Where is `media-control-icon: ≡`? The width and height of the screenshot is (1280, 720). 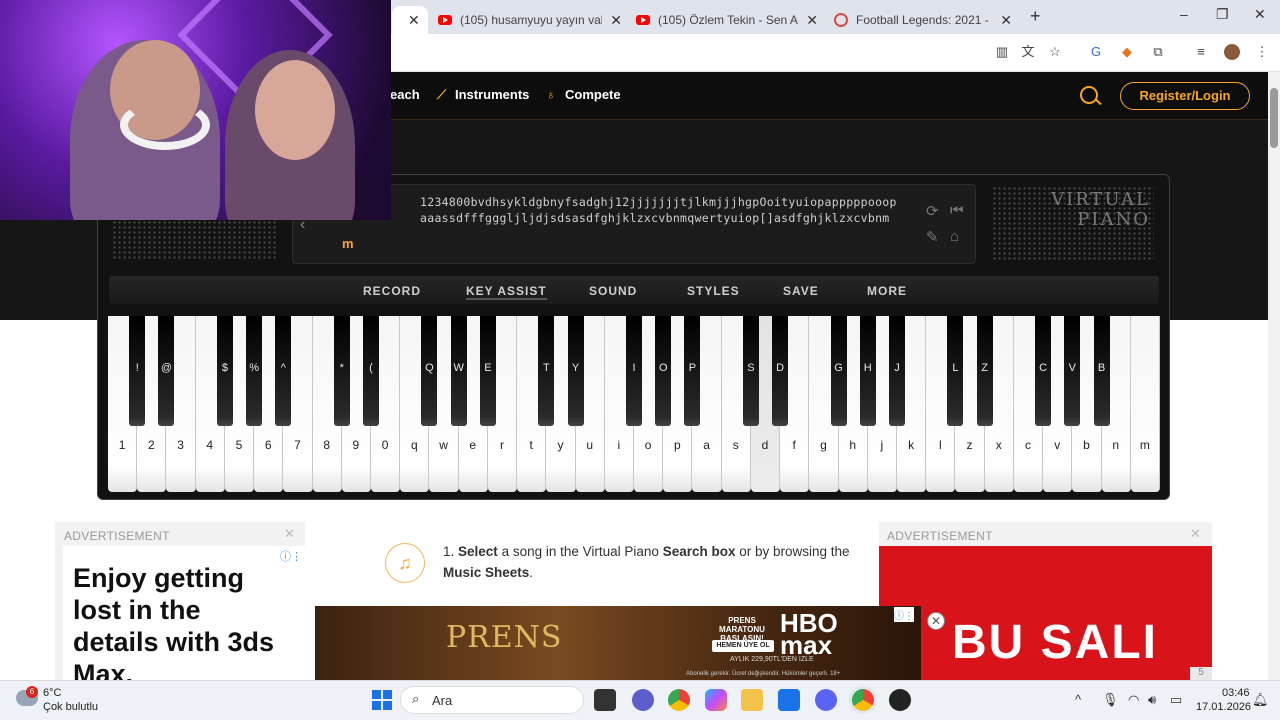
media-control-icon: ≡ is located at coordinates (1201, 52).